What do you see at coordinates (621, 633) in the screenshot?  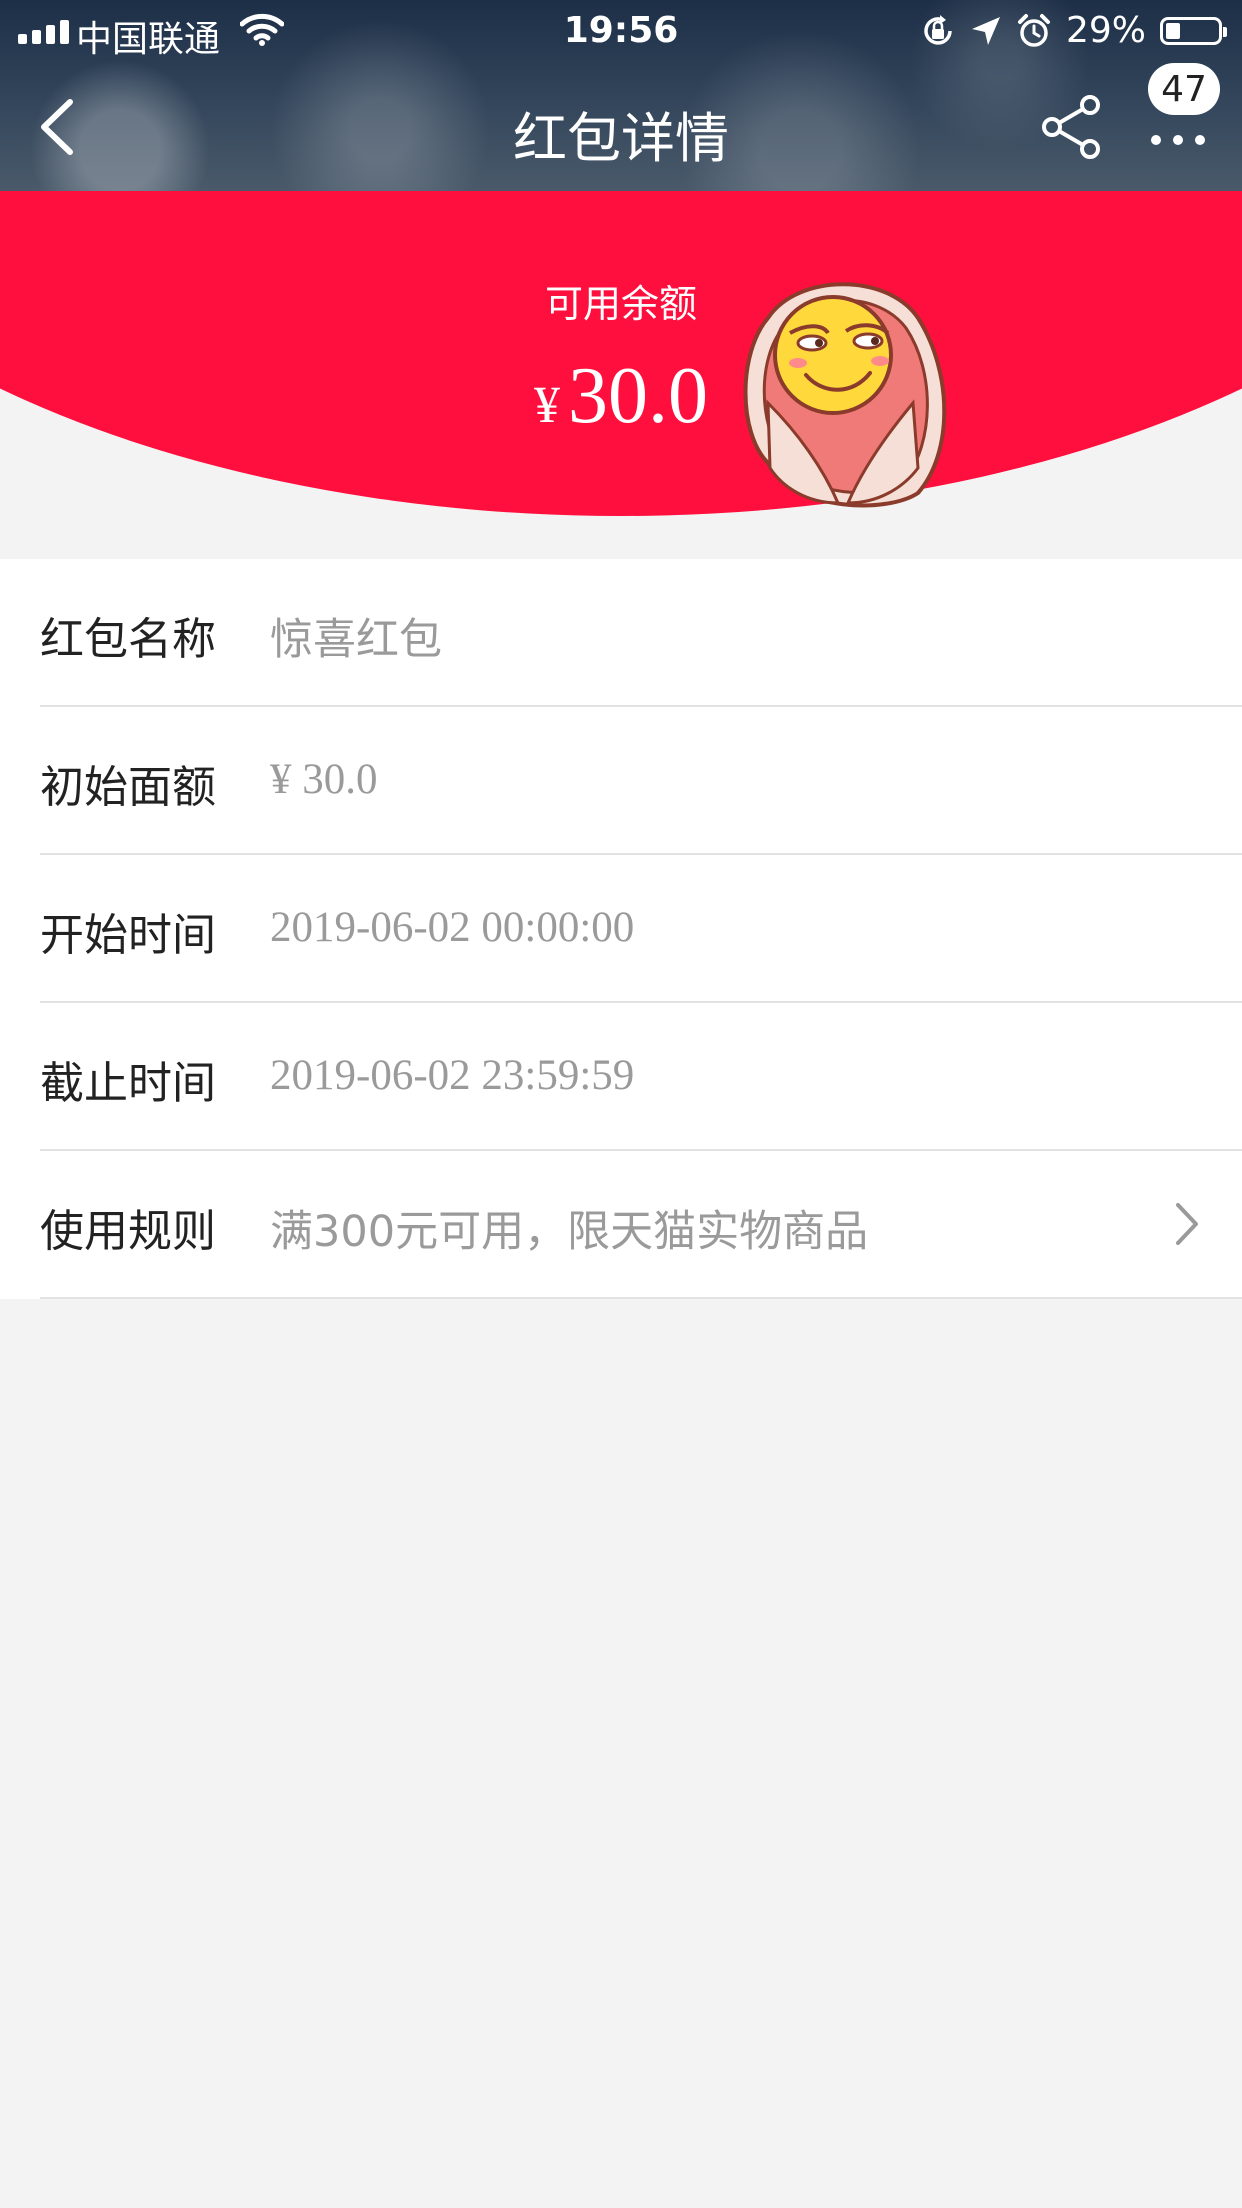 I see `detail-row-name: 红包名称 惊喜红包` at bounding box center [621, 633].